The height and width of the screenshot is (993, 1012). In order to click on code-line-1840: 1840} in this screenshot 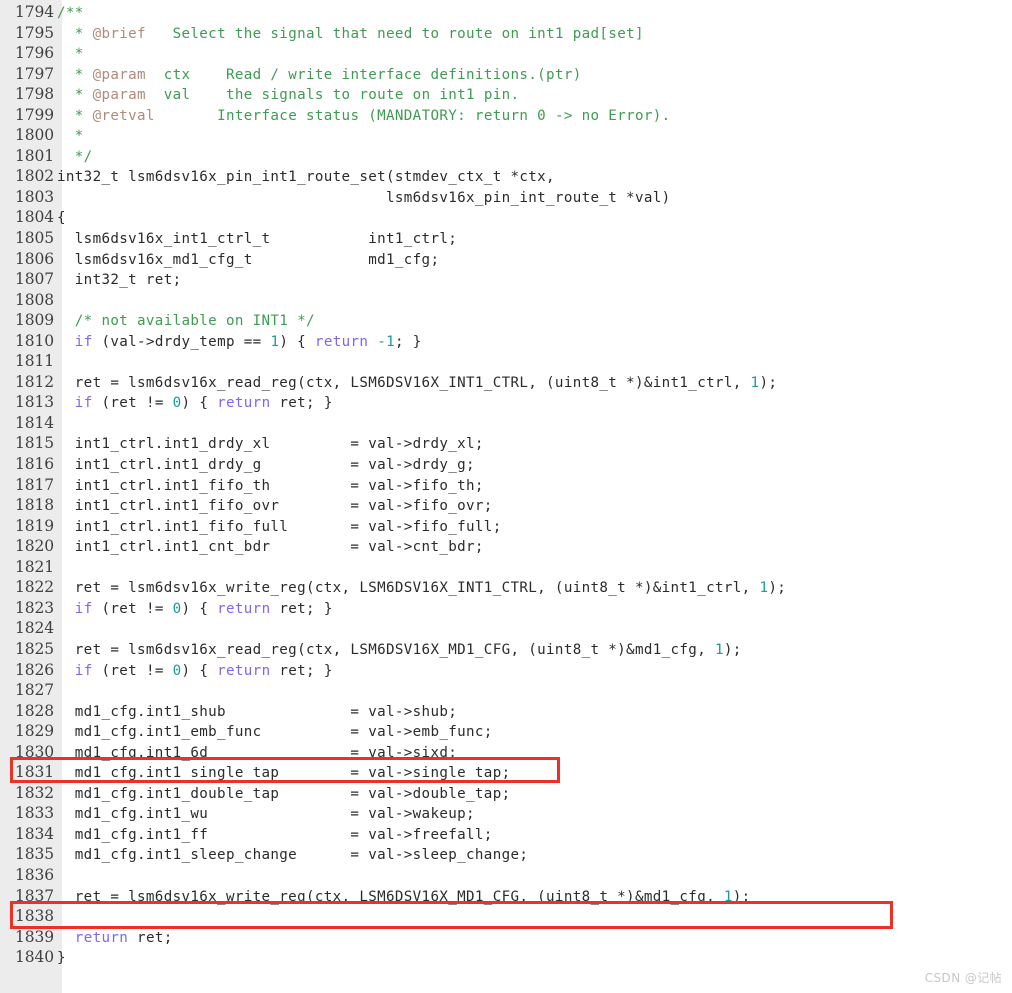, I will do `click(506, 957)`.